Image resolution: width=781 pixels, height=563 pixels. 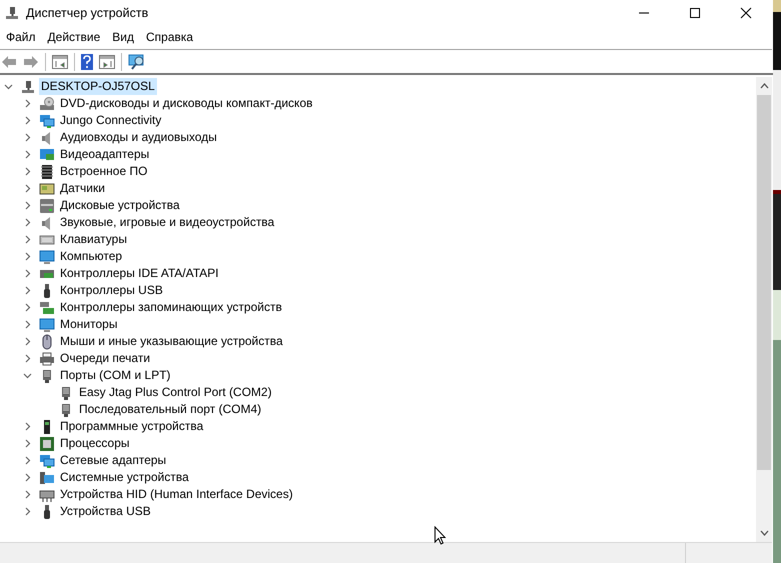 What do you see at coordinates (47, 206) in the screenshot?
I see `drive-icon` at bounding box center [47, 206].